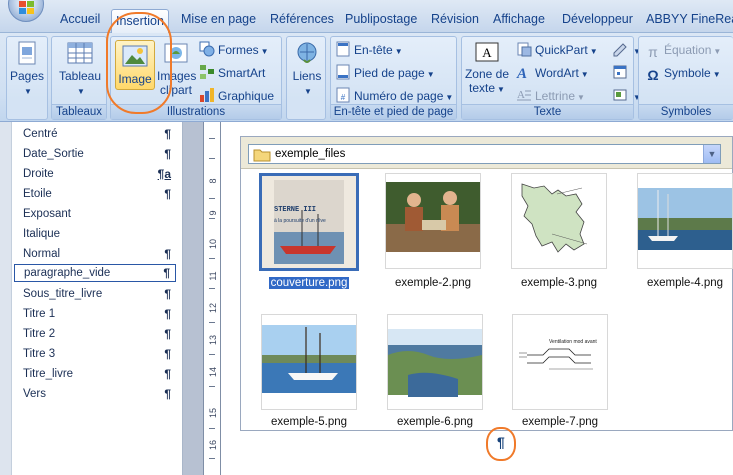 The width and height of the screenshot is (733, 475). What do you see at coordinates (95, 334) in the screenshot?
I see `style-row: Titre 2 ¶` at bounding box center [95, 334].